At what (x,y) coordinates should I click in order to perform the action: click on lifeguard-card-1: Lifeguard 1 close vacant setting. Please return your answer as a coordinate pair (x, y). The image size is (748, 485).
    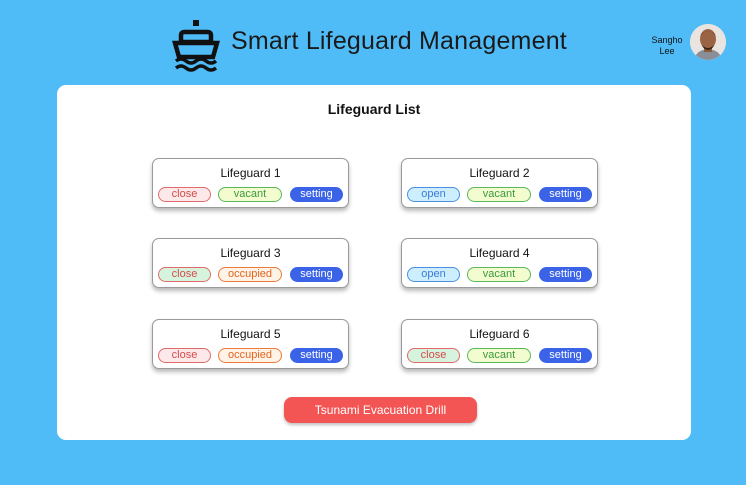
    Looking at the image, I should click on (250, 183).